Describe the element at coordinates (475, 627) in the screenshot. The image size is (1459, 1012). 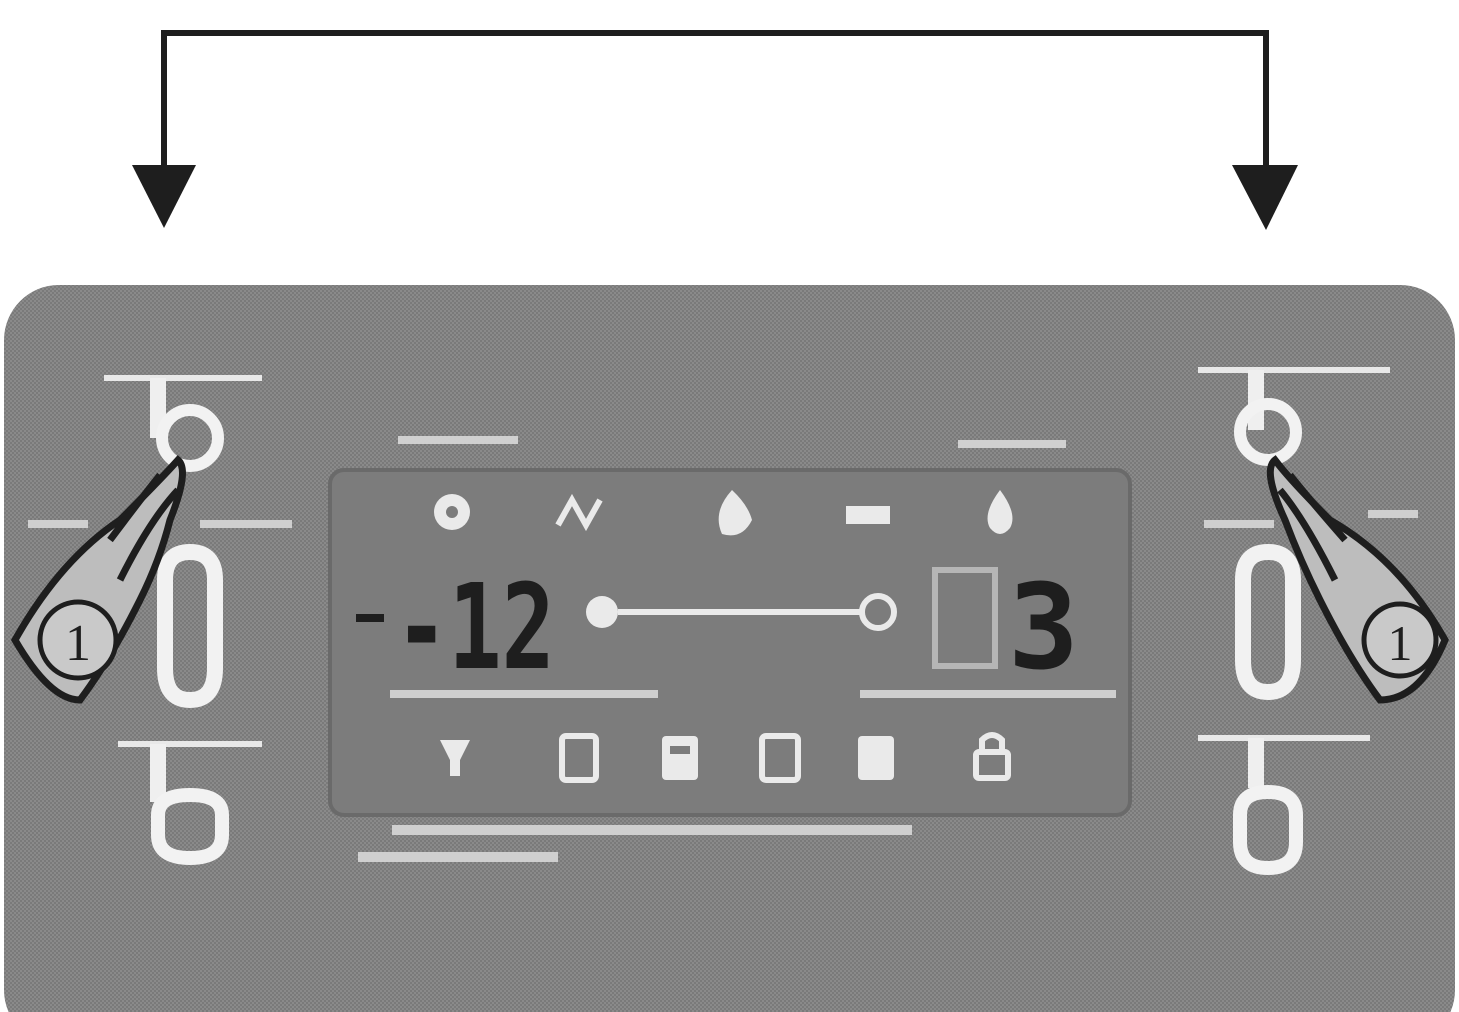
I see `freezer-temperature-readout: -12` at that location.